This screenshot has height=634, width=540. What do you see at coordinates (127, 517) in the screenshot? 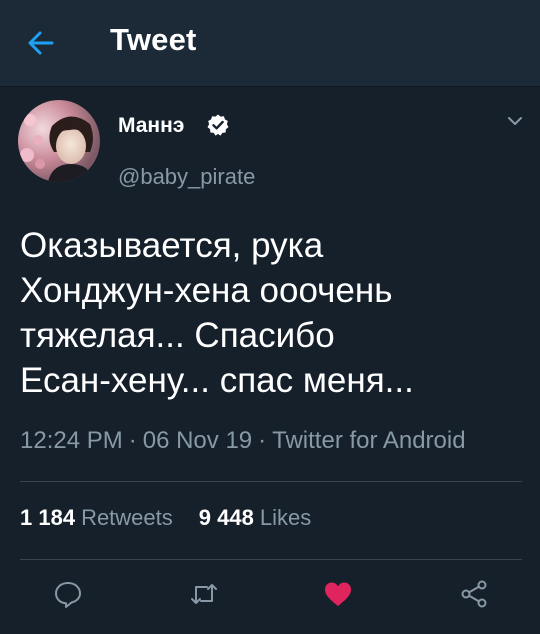
I see `retweets-link: Retweets` at bounding box center [127, 517].